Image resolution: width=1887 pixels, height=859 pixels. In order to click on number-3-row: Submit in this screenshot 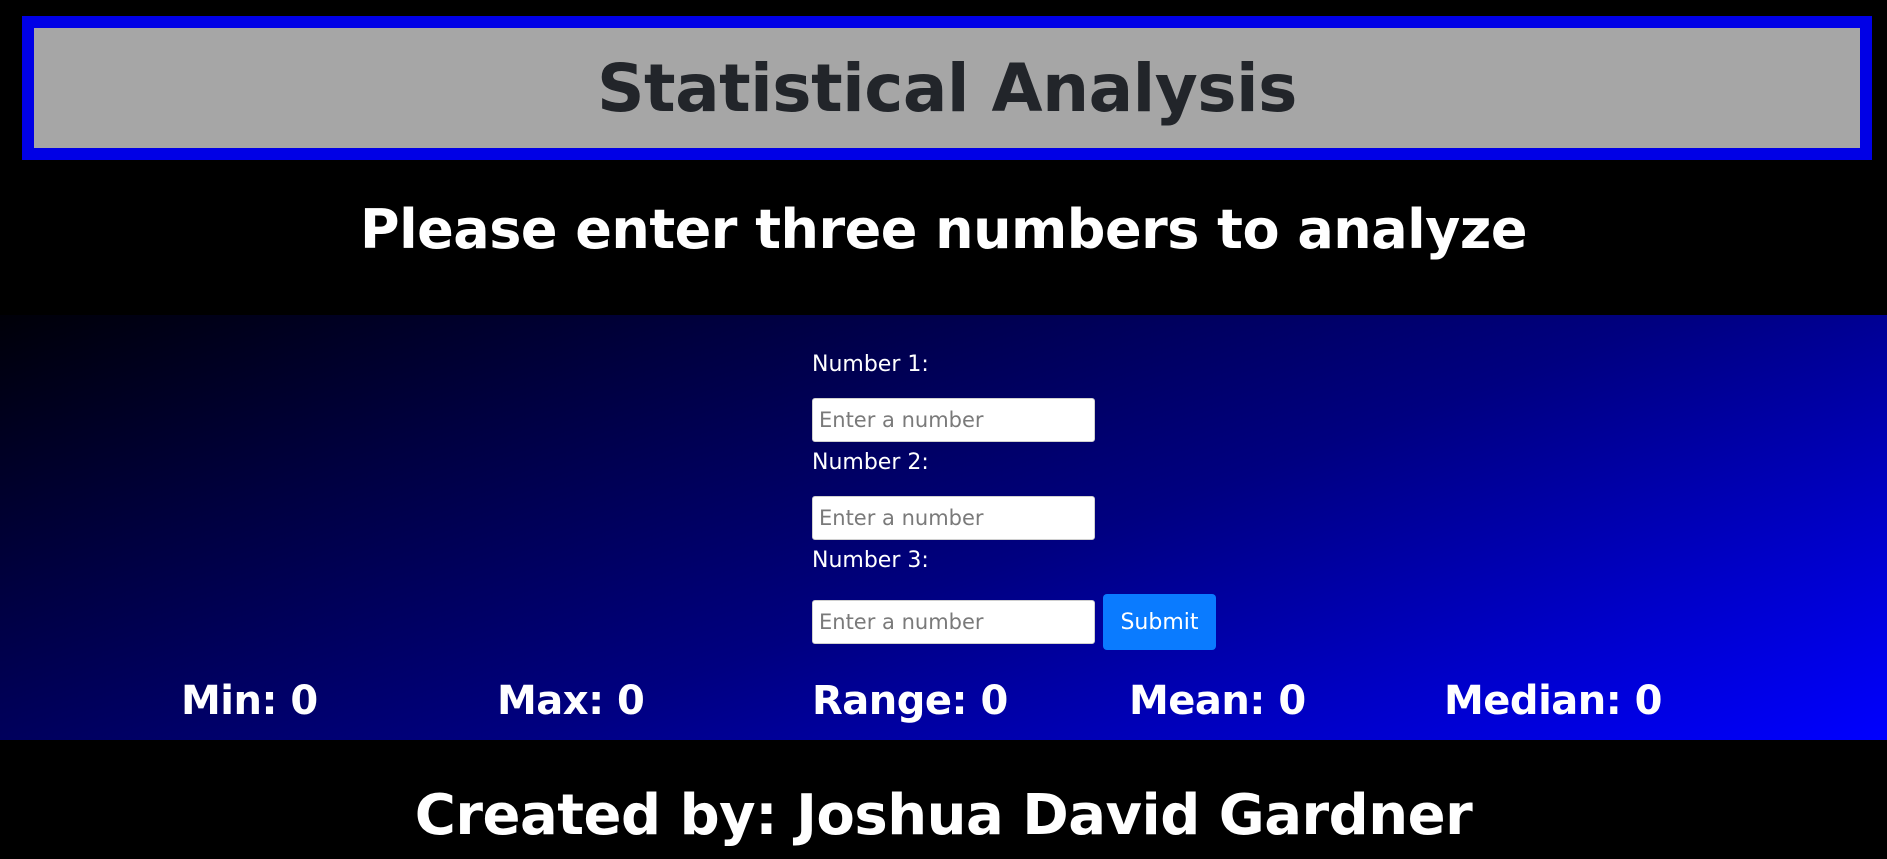, I will do `click(1022, 622)`.